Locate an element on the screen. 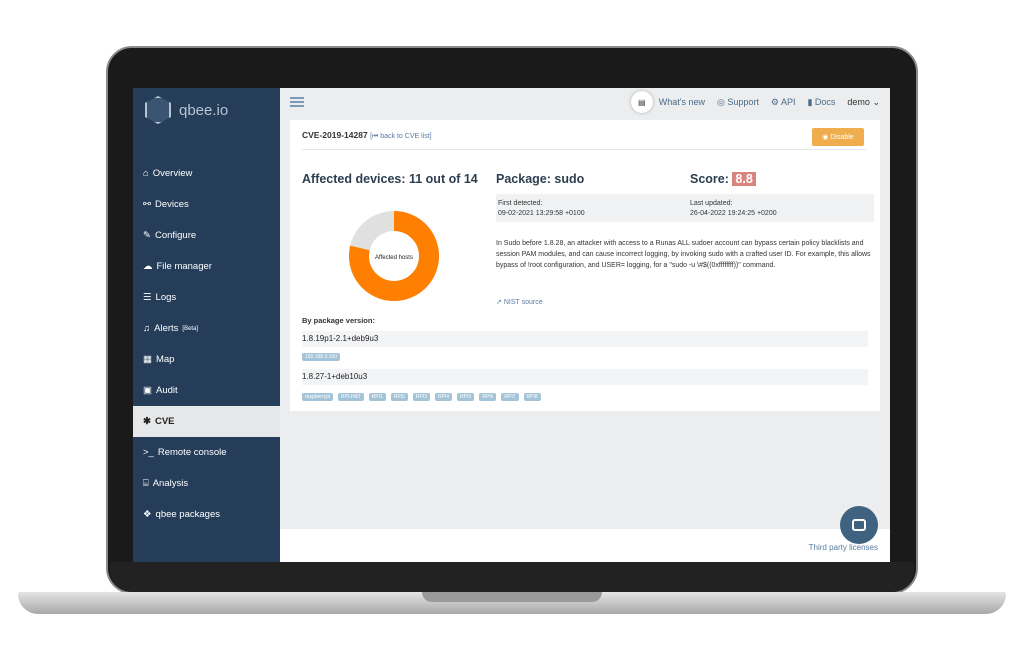  last-updated-value: 26-04-2022 19:24:25 +0200 is located at coordinates (733, 213).